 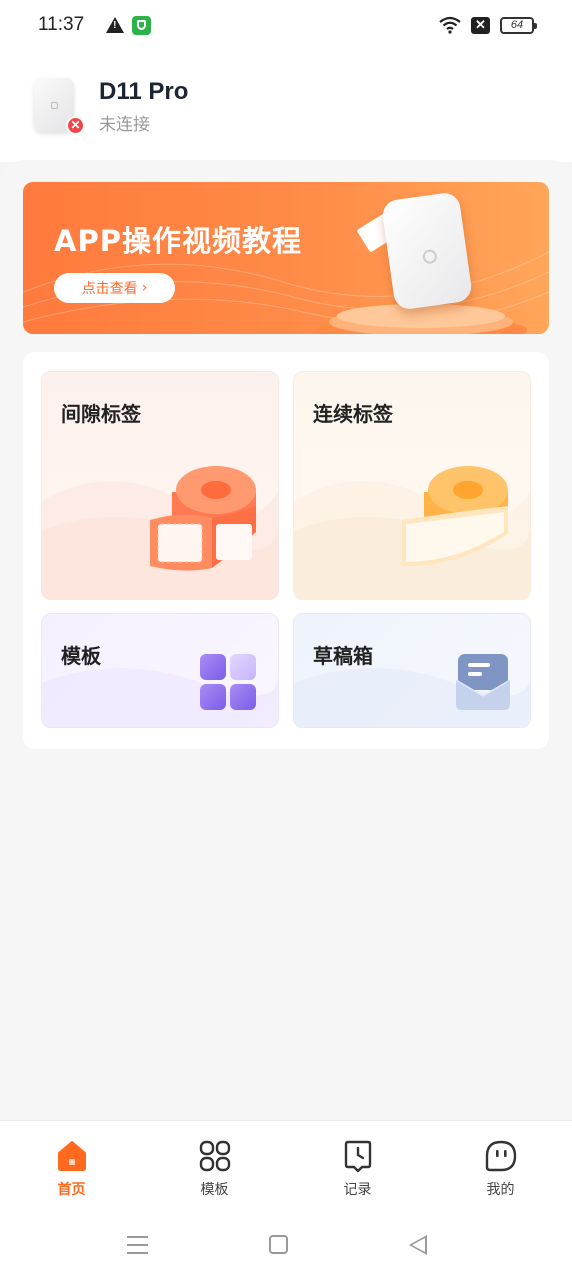 What do you see at coordinates (71, 1190) in the screenshot?
I see `nav-home-label: 首页` at bounding box center [71, 1190].